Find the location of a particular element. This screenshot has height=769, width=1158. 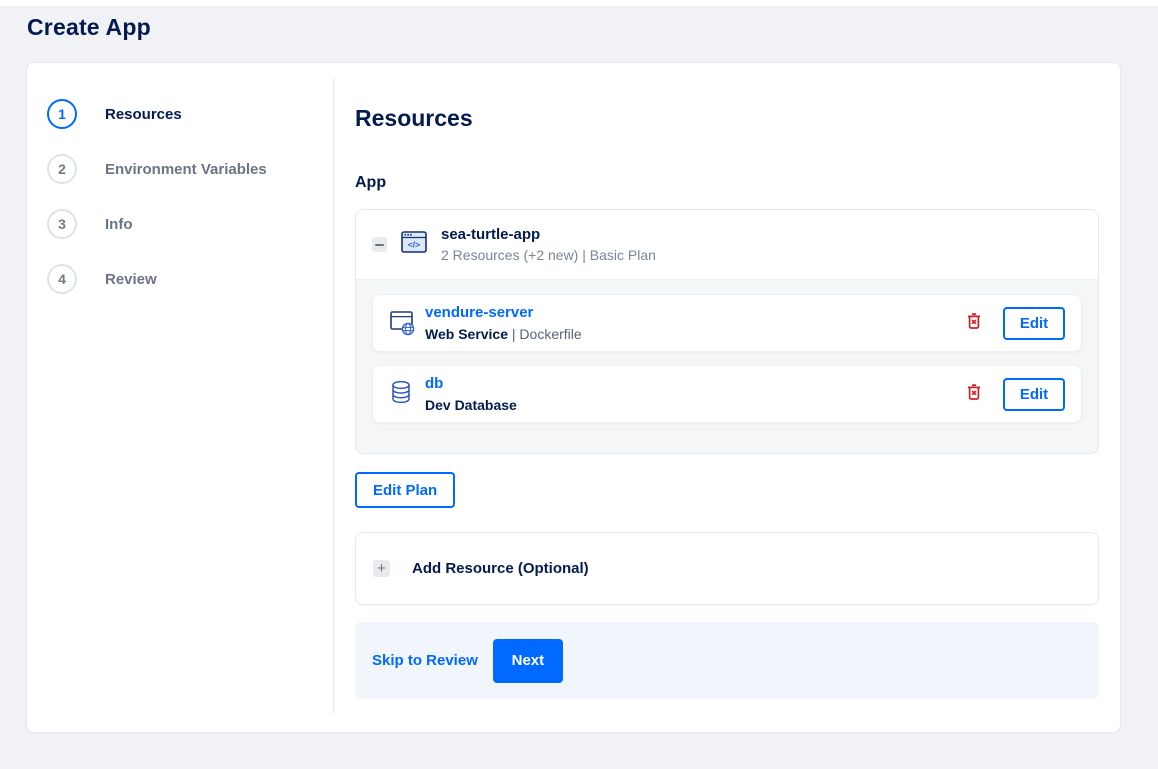

resource-type: Dev Database is located at coordinates (471, 405).